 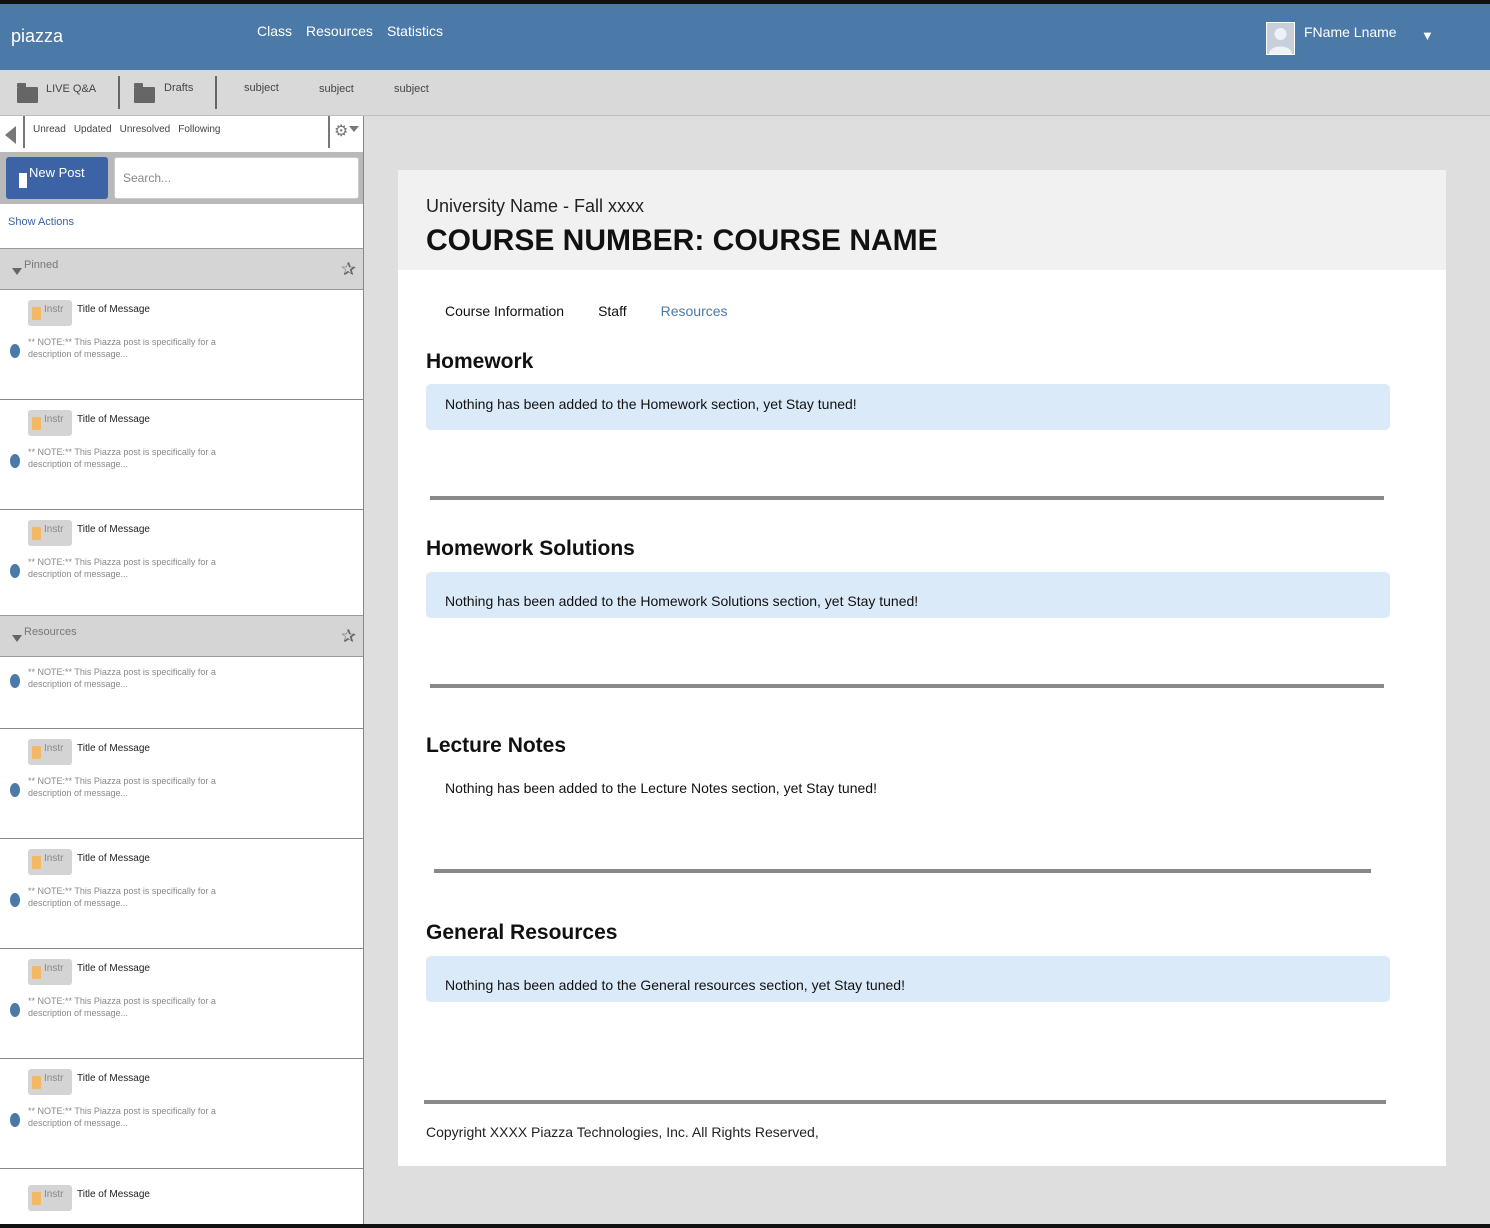 I want to click on footer-divider, so click(x=905, y=1102).